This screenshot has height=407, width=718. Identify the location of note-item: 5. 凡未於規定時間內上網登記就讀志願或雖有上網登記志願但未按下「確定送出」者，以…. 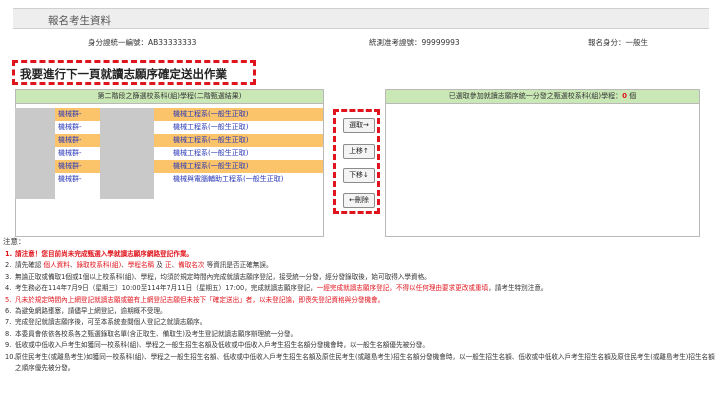
(195, 299).